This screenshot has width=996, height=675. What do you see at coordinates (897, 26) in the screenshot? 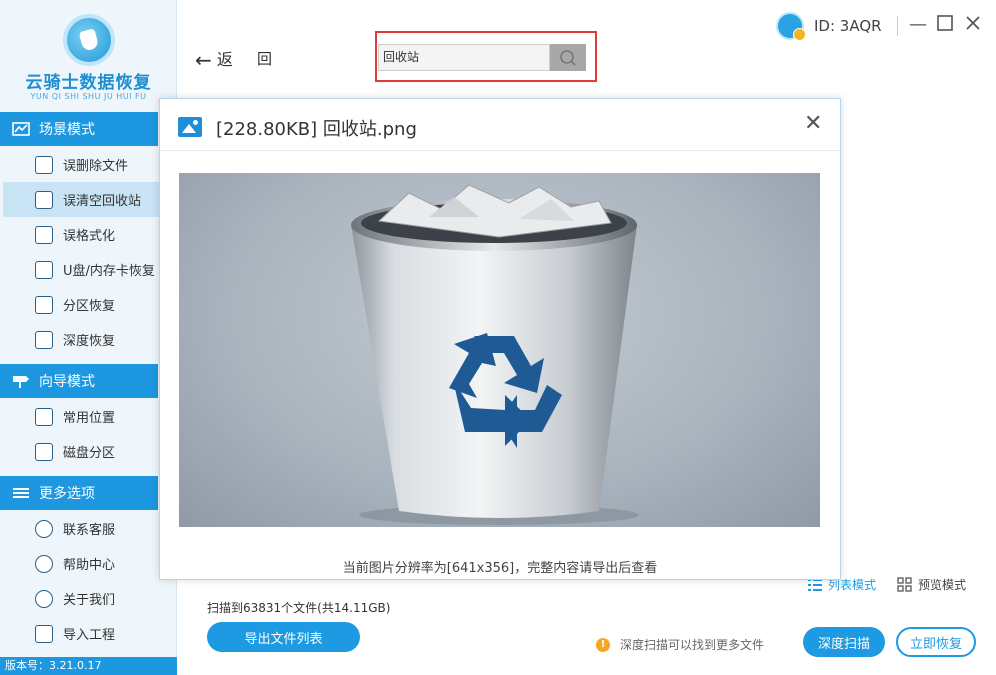
I see `divider` at bounding box center [897, 26].